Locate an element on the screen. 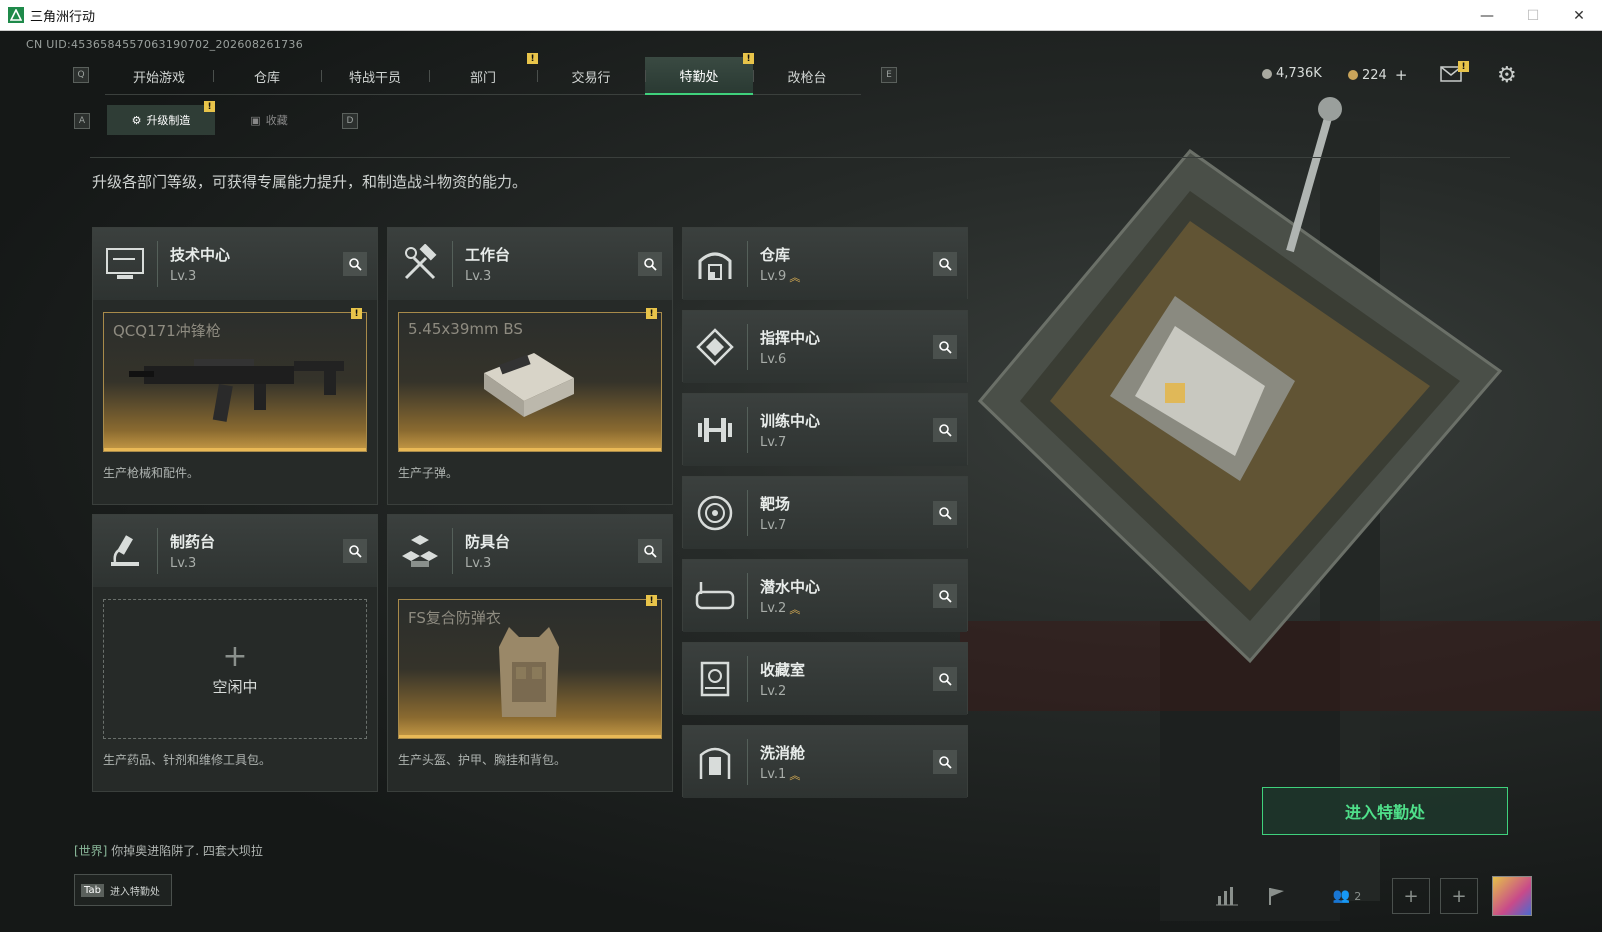 The height and width of the screenshot is (932, 1602). card-pharmacy: 制药台 Lv.3 + 空闲中 生产药品、针剂和维修工具包。 is located at coordinates (235, 653).